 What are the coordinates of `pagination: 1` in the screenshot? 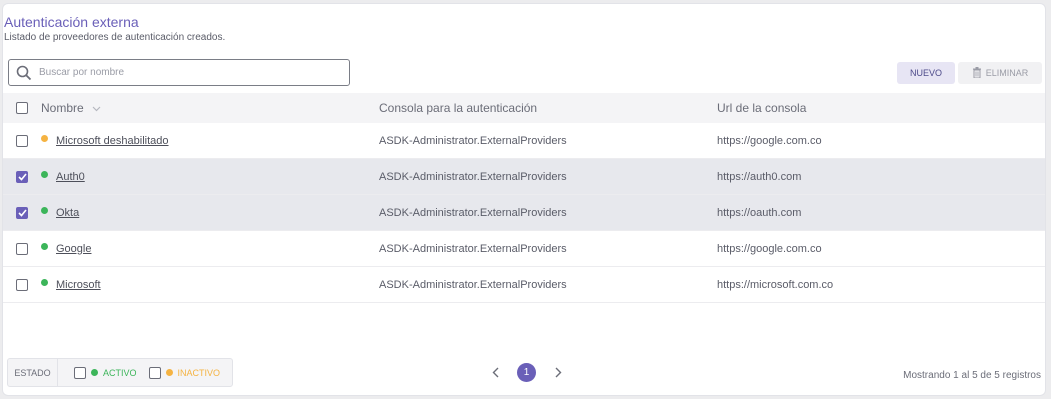 It's located at (526, 372).